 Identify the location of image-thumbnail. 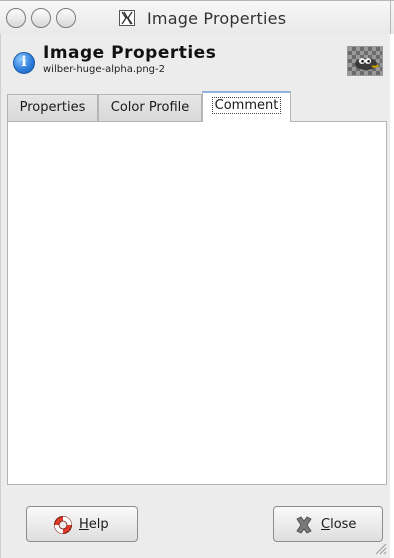
(365, 61).